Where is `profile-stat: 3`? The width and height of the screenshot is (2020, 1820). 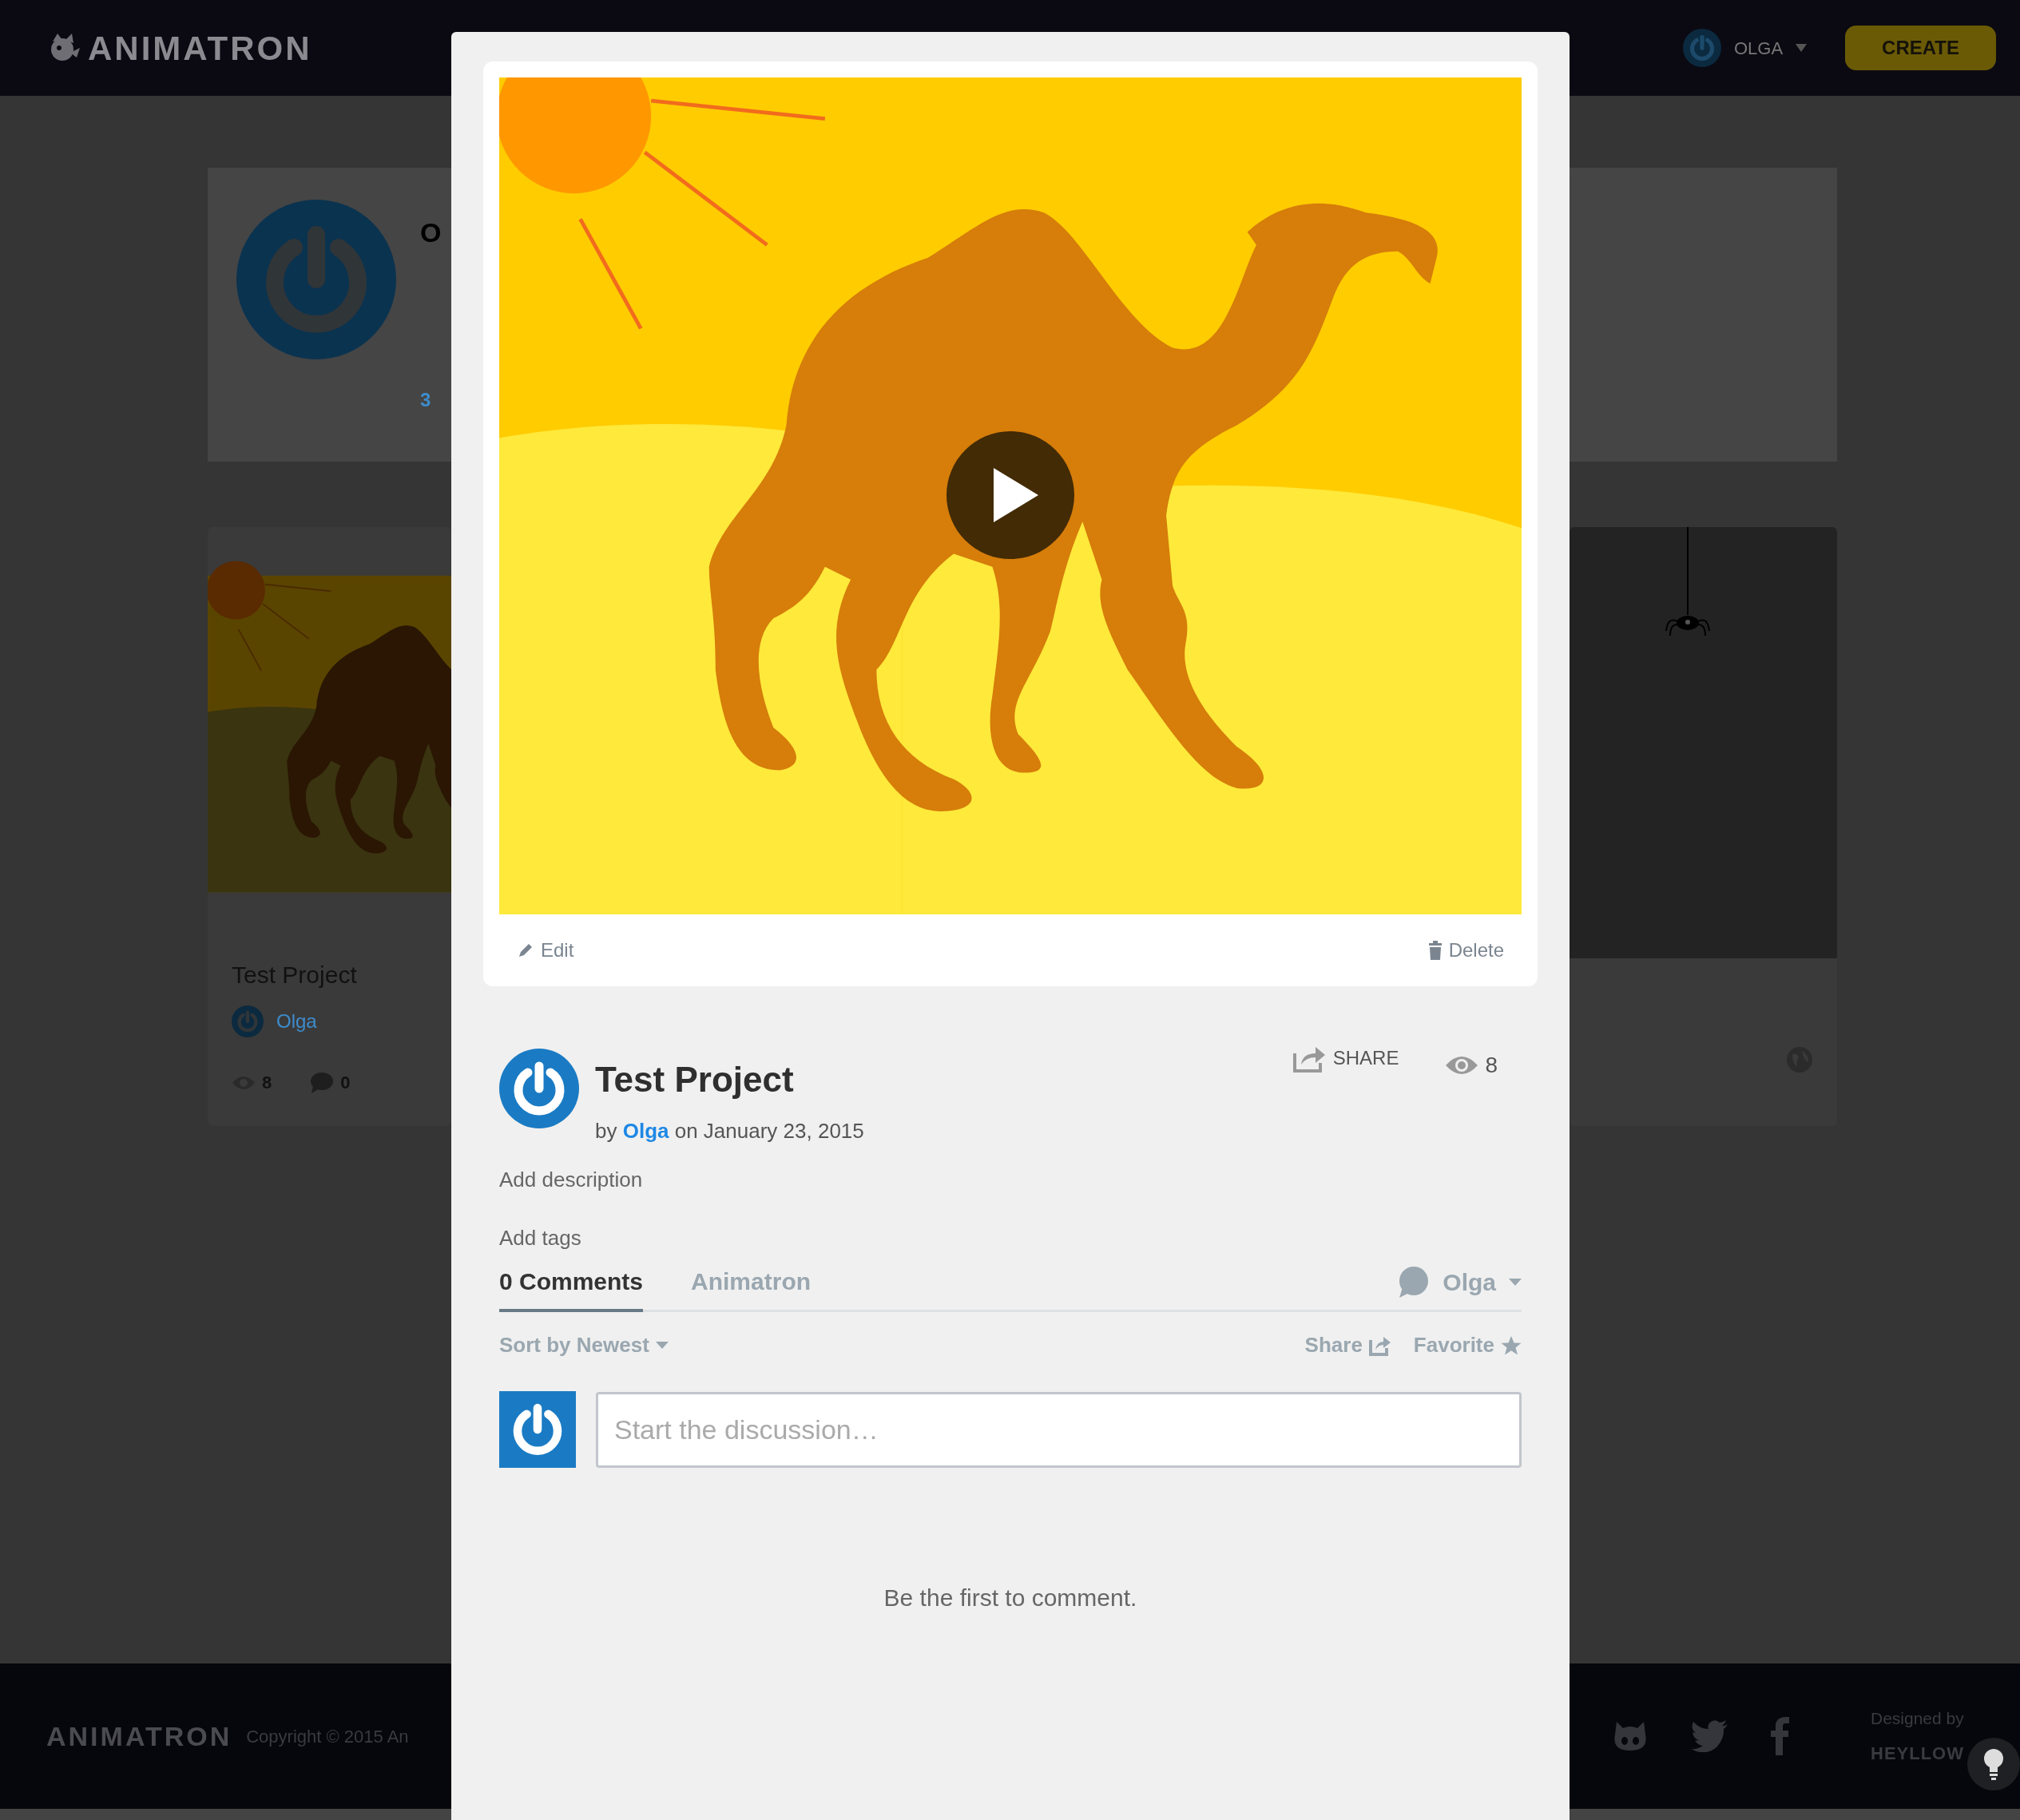
profile-stat: 3 is located at coordinates (426, 400).